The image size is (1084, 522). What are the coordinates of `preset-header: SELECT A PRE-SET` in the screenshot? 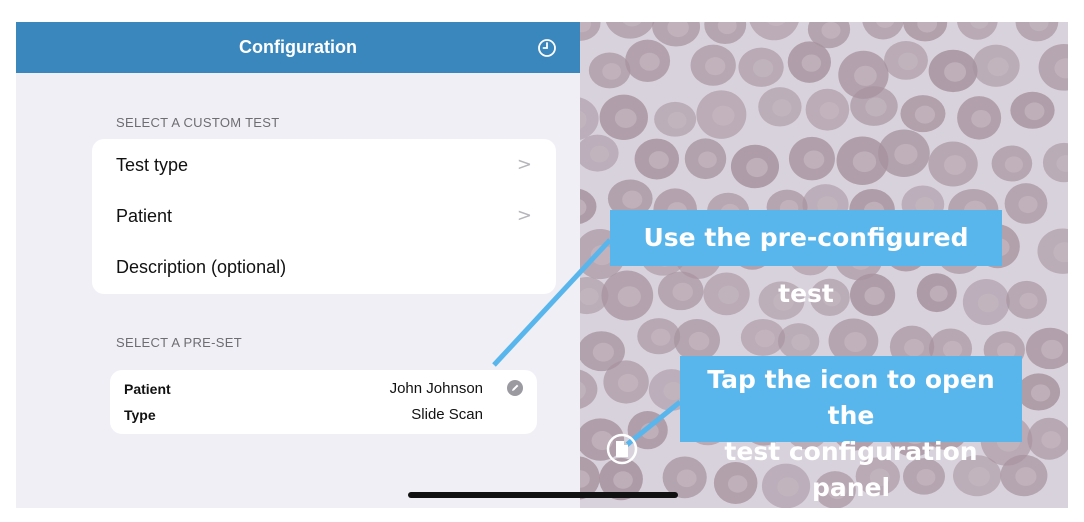 It's located at (179, 342).